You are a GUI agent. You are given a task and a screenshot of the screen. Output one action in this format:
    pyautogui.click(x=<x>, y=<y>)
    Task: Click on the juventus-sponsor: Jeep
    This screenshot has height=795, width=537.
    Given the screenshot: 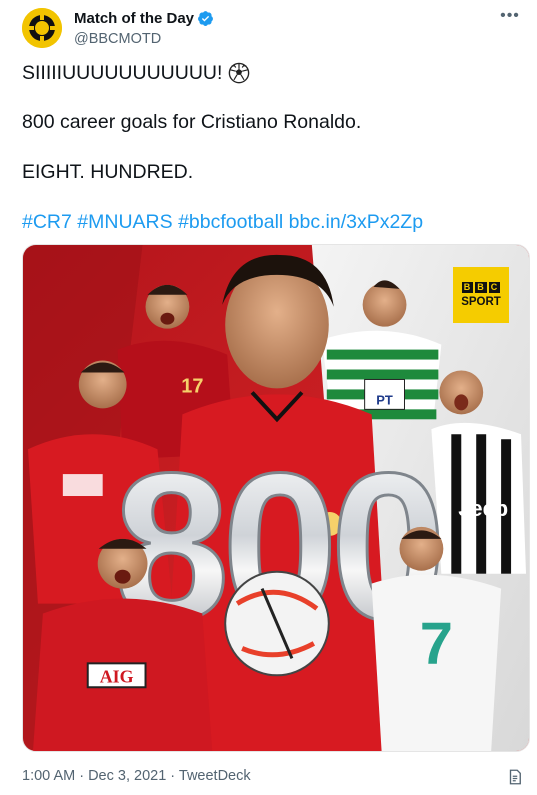 What is the action you would take?
    pyautogui.click(x=483, y=508)
    